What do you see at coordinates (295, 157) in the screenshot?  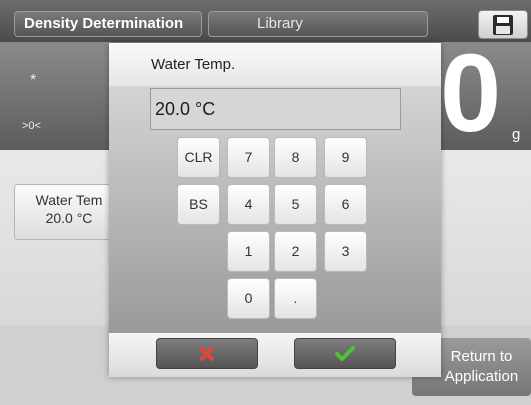 I see `key-8: 8` at bounding box center [295, 157].